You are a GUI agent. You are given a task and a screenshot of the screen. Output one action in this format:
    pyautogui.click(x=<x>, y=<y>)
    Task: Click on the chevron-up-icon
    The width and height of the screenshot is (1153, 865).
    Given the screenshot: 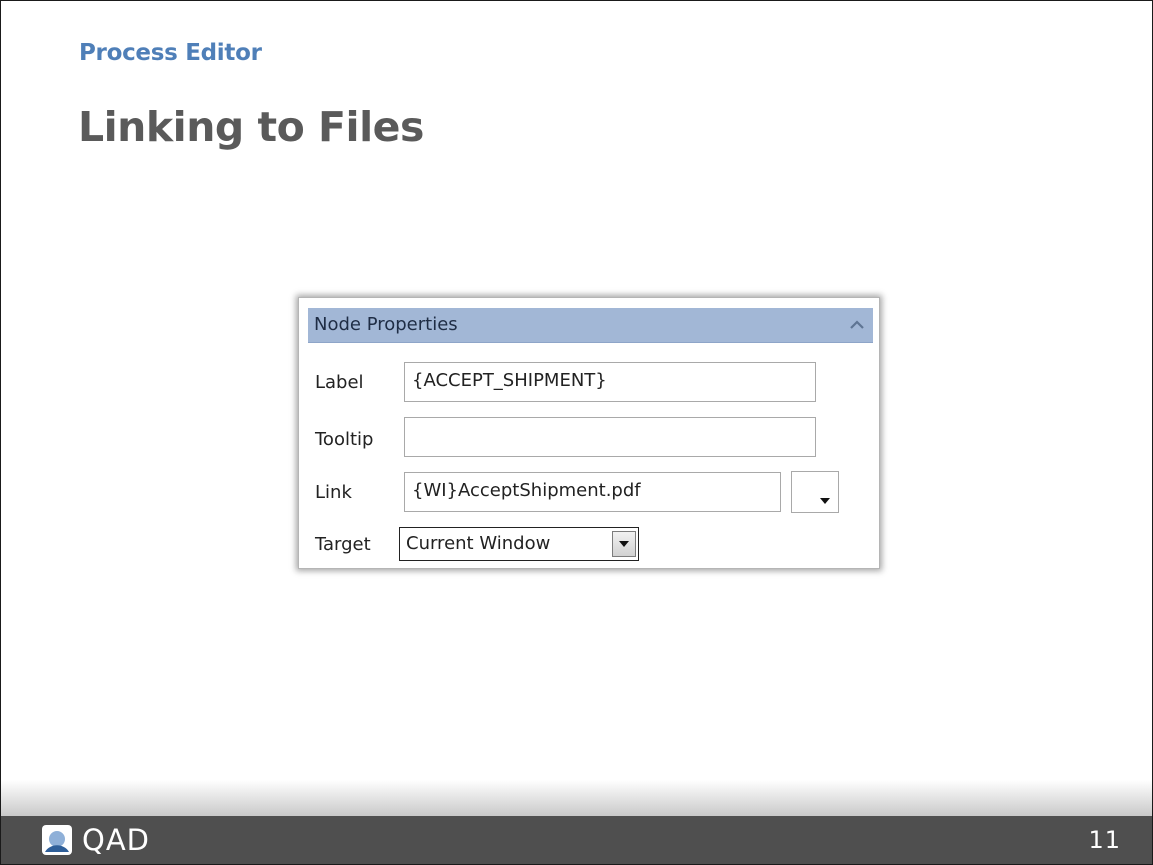 What is the action you would take?
    pyautogui.click(x=857, y=325)
    